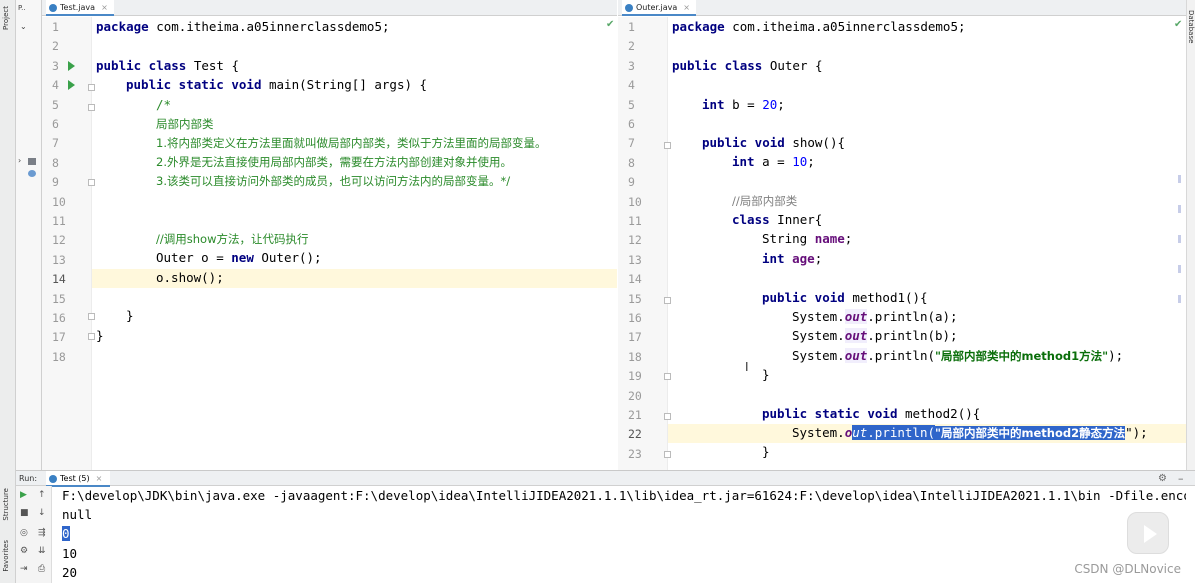 This screenshot has height=583, width=1195. What do you see at coordinates (635, 376) in the screenshot?
I see `line-number: 19` at bounding box center [635, 376].